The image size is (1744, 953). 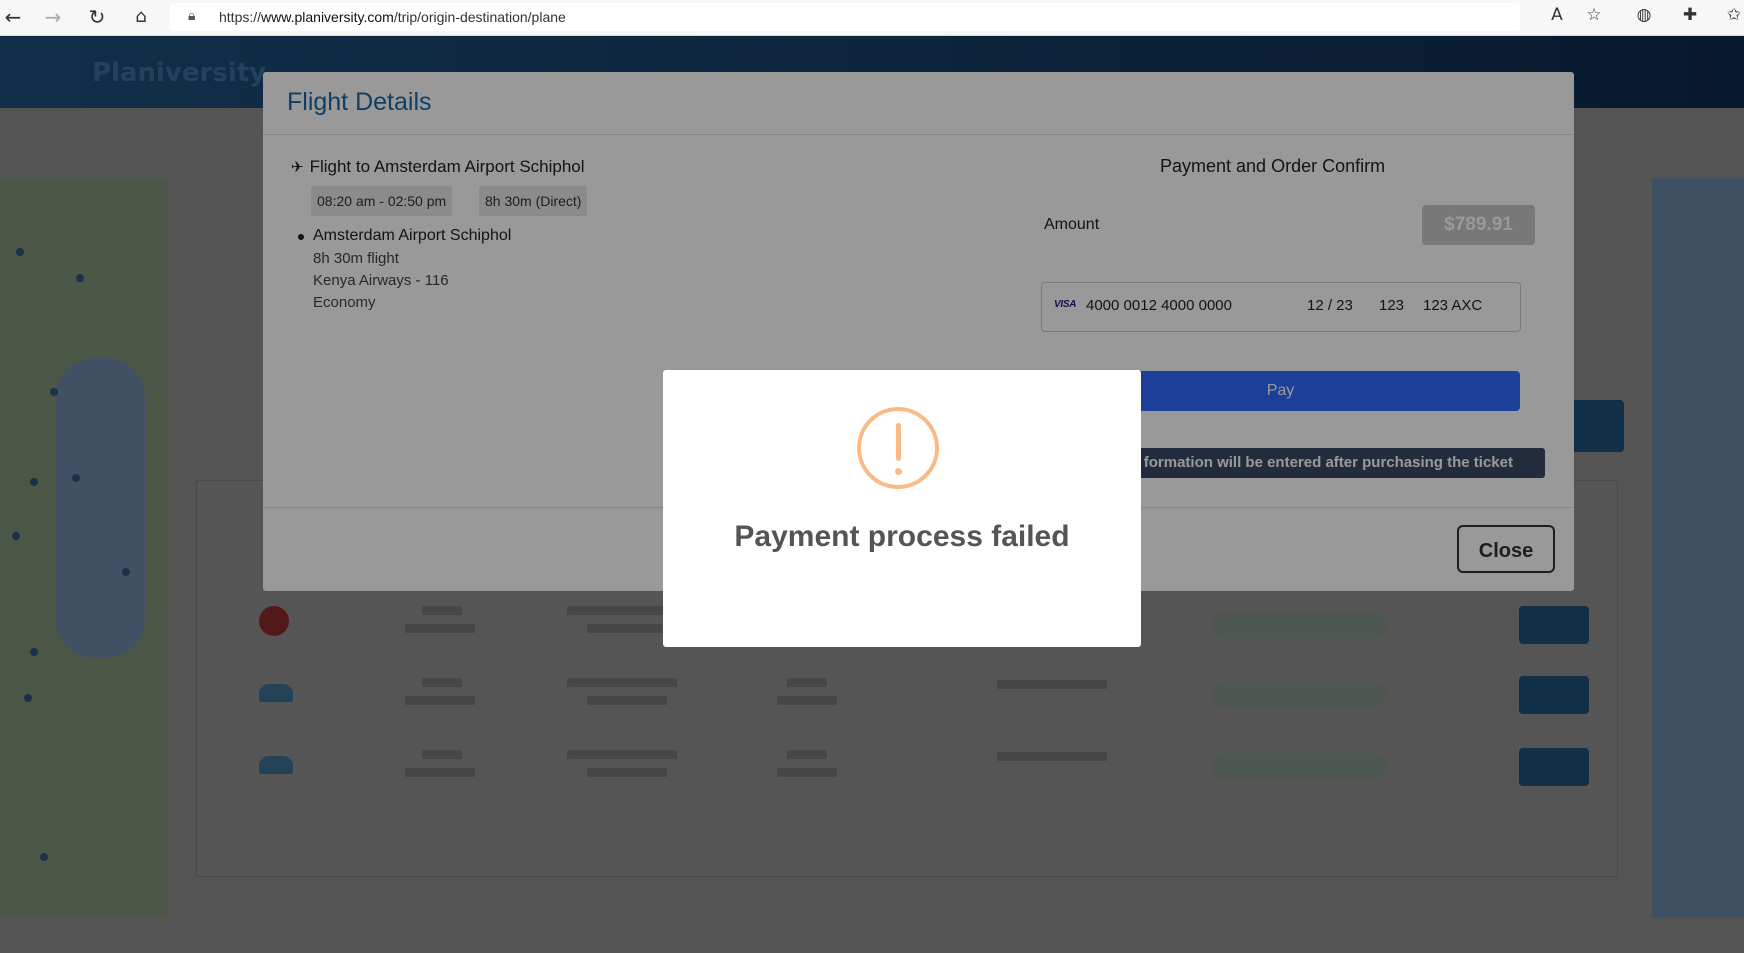 What do you see at coordinates (902, 536) in the screenshot?
I see `alert-title: Payment process failed` at bounding box center [902, 536].